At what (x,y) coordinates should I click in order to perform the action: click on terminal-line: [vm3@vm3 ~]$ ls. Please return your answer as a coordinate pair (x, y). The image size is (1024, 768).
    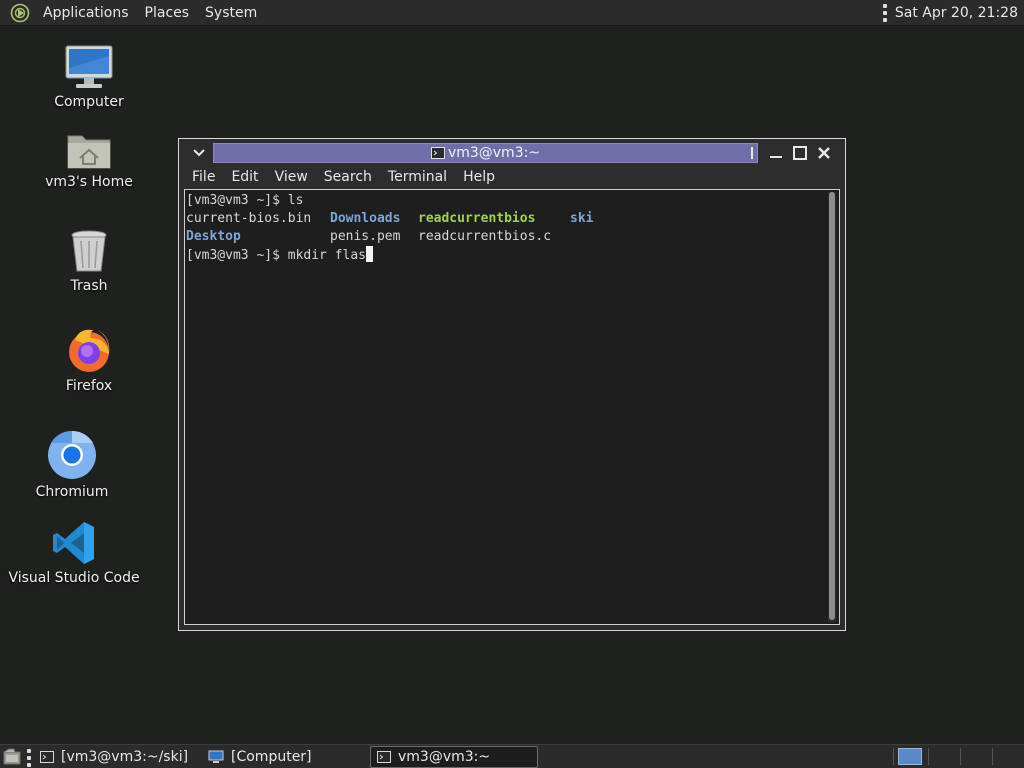
    Looking at the image, I should click on (245, 200).